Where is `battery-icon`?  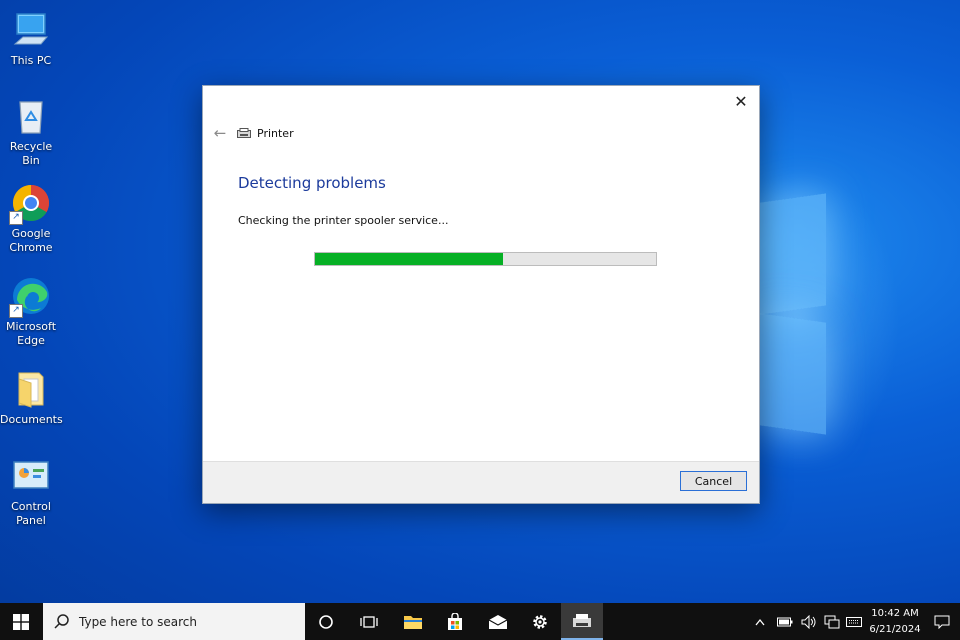
battery-icon is located at coordinates (785, 621).